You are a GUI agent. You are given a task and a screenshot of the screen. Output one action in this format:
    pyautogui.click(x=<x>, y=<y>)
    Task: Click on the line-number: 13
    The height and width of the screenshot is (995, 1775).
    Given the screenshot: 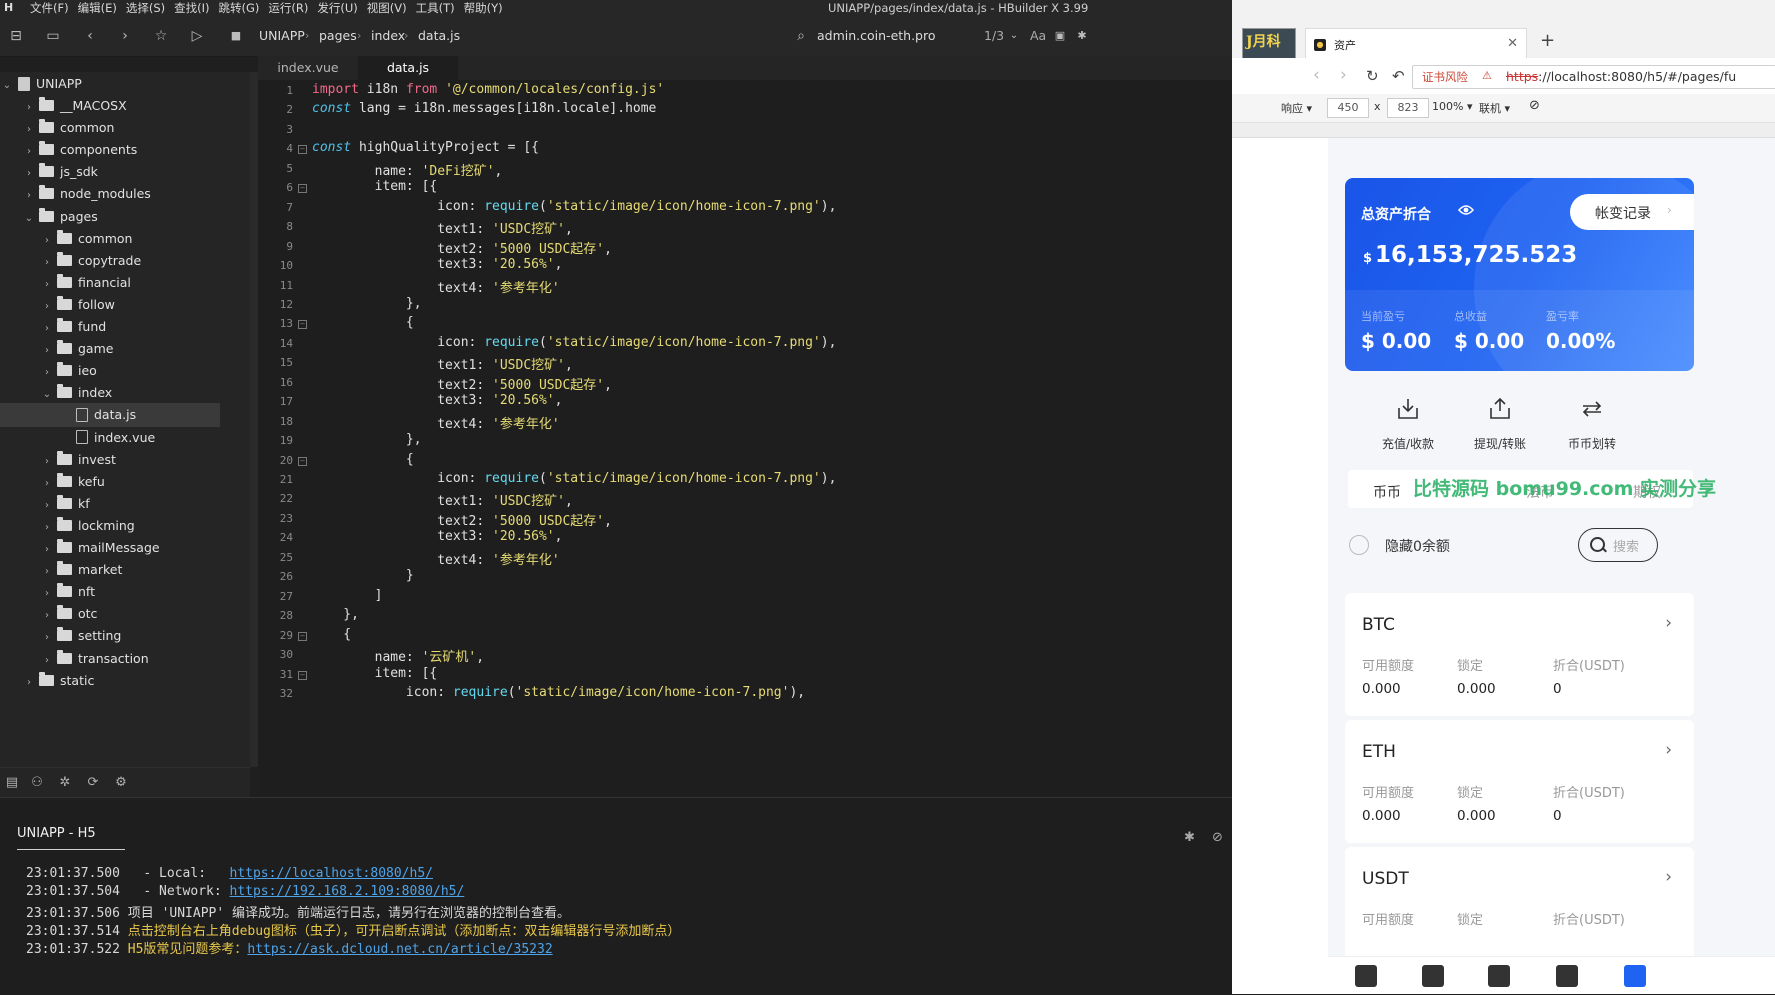 What is the action you would take?
    pyautogui.click(x=275, y=323)
    